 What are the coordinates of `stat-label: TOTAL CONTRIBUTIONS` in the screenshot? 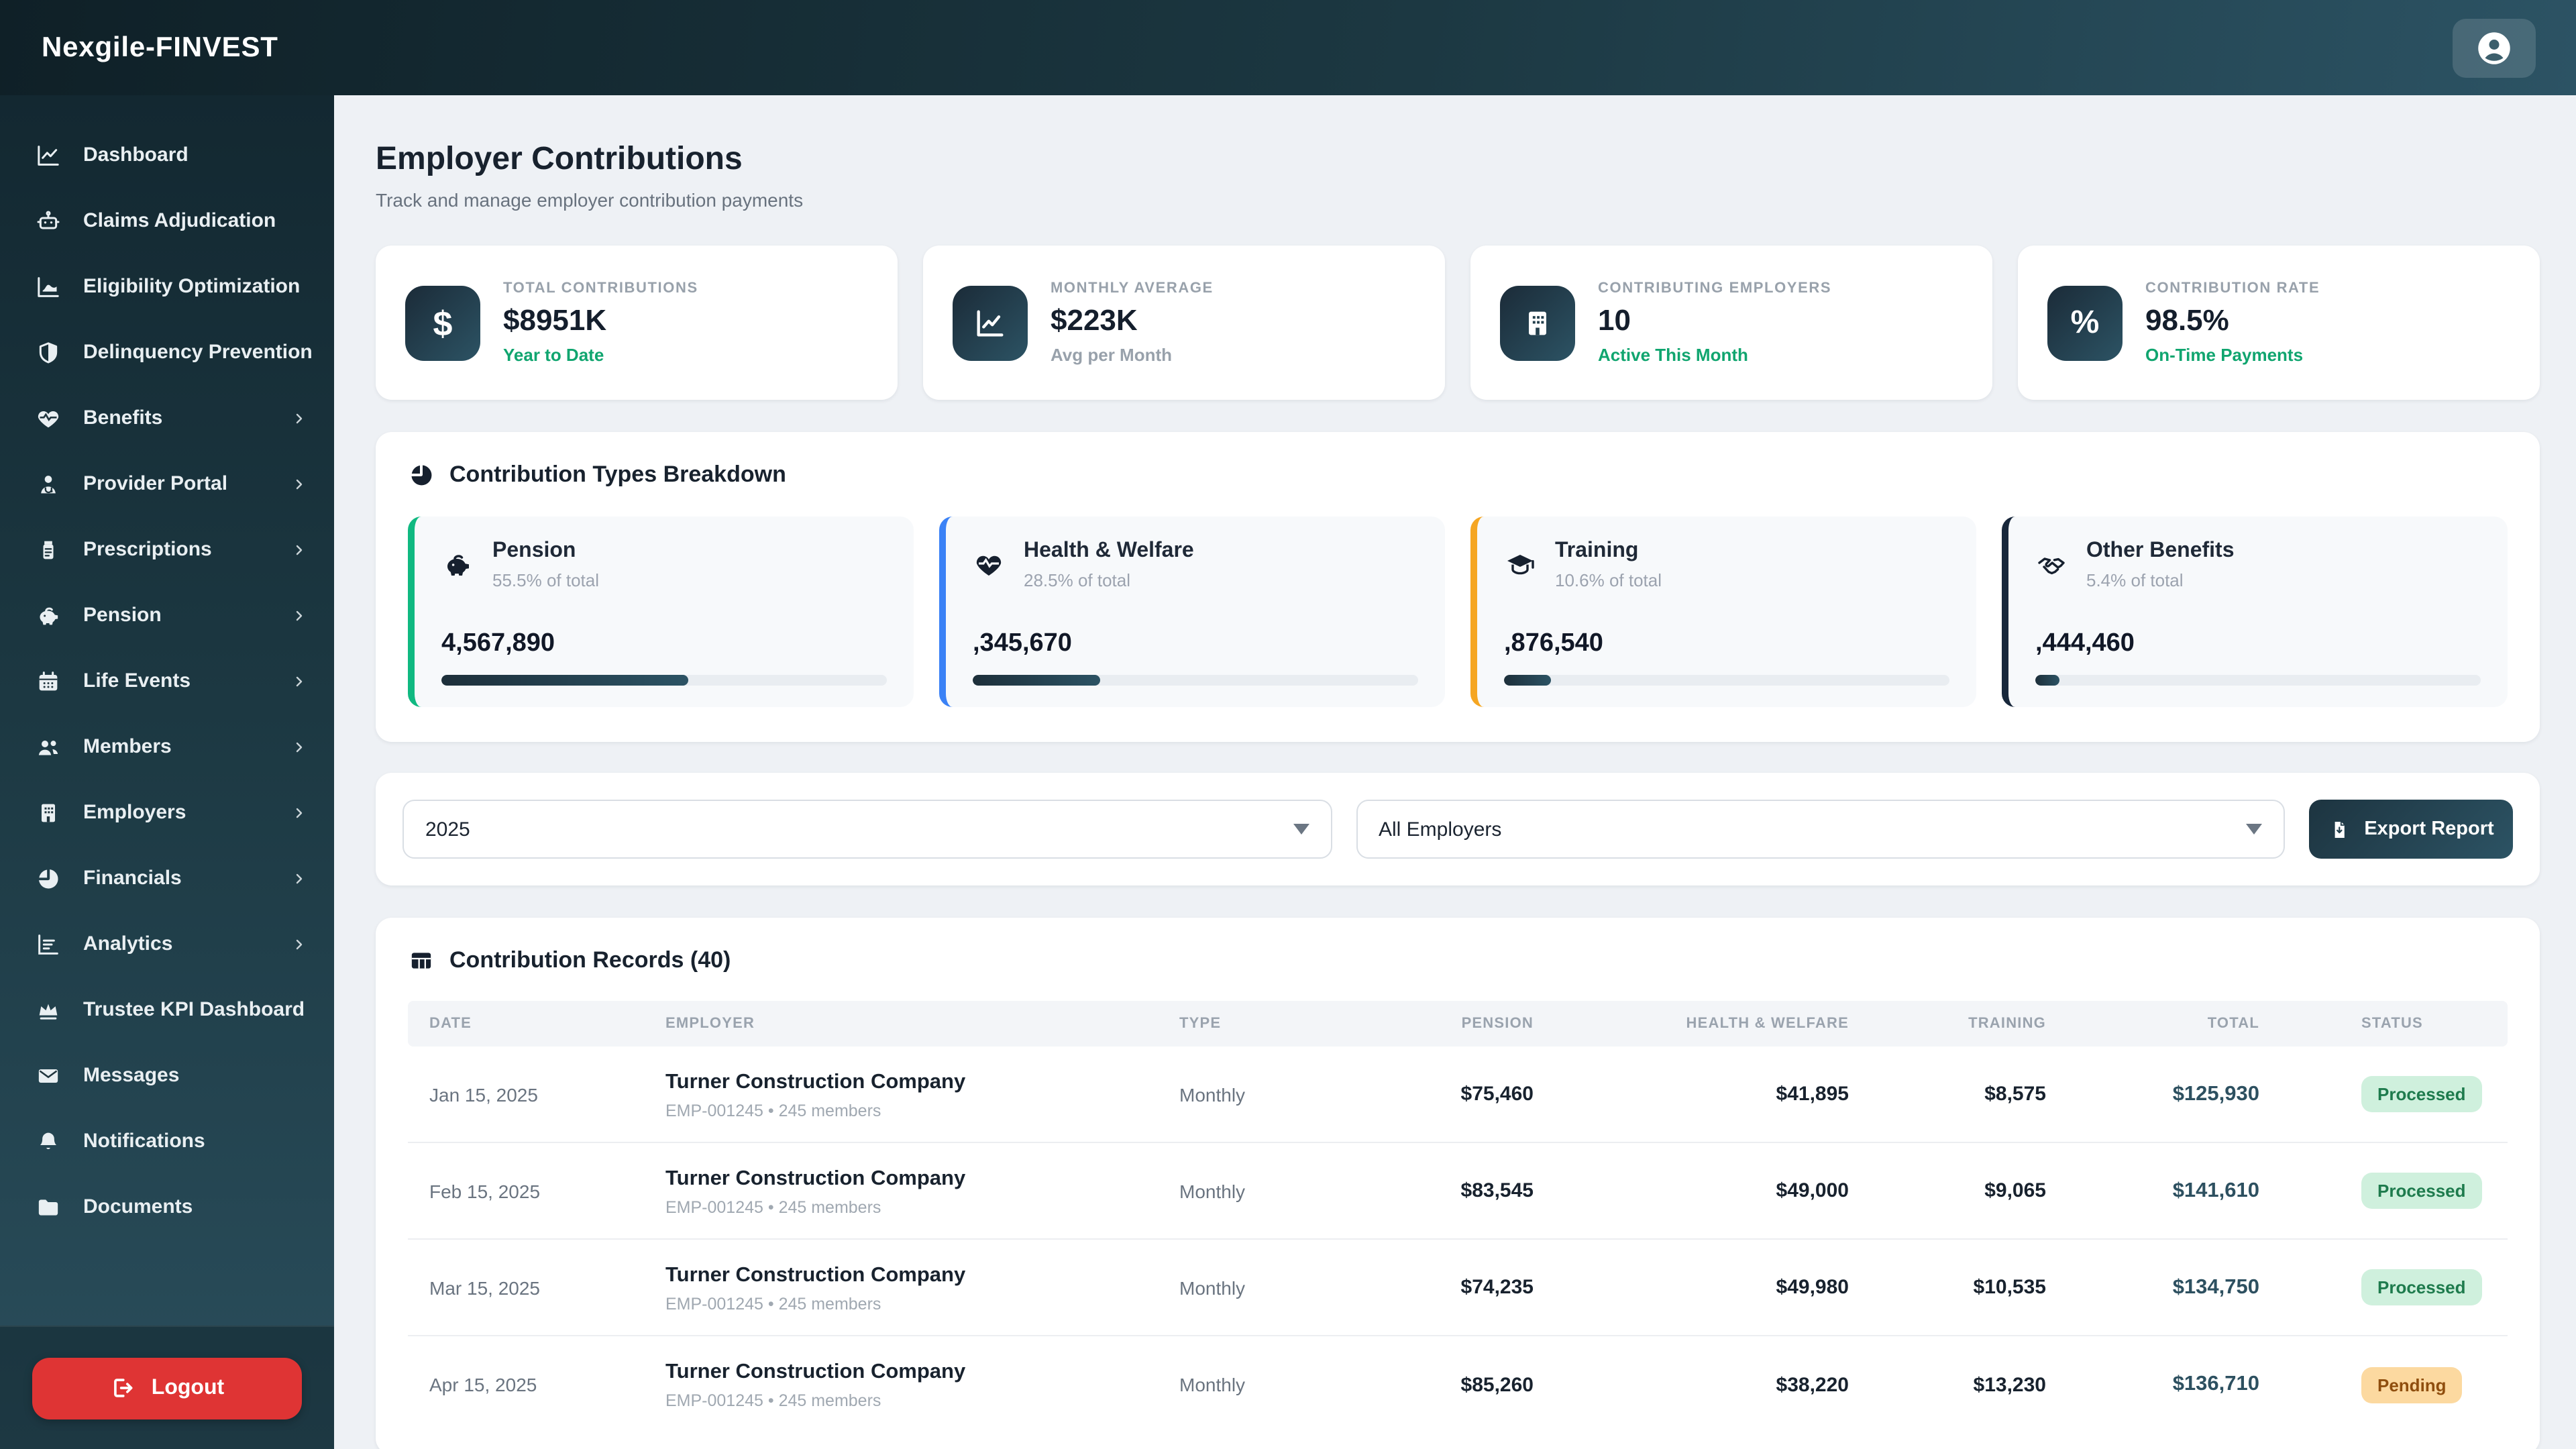 It's located at (600, 288).